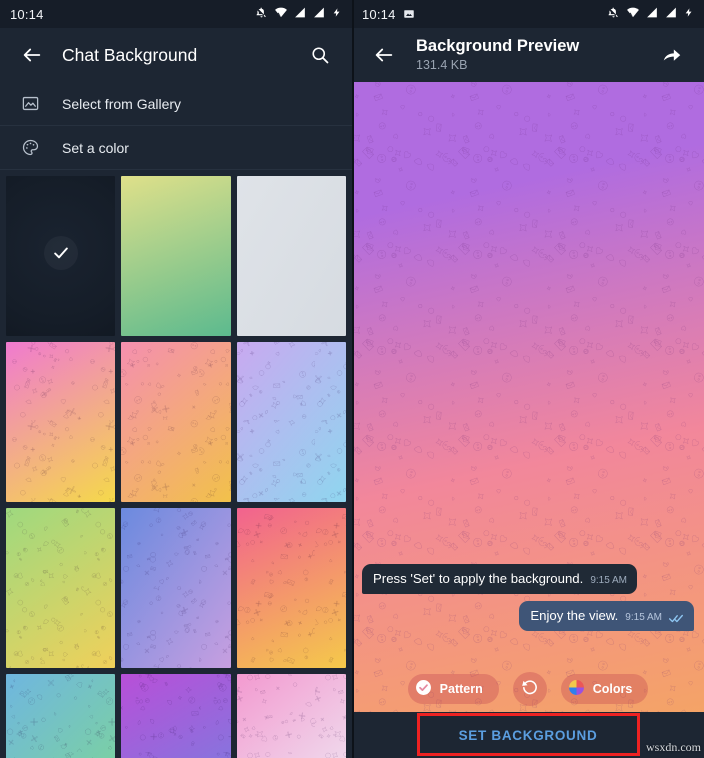  Describe the element at coordinates (576, 689) in the screenshot. I see `color-wheel-icon` at that location.